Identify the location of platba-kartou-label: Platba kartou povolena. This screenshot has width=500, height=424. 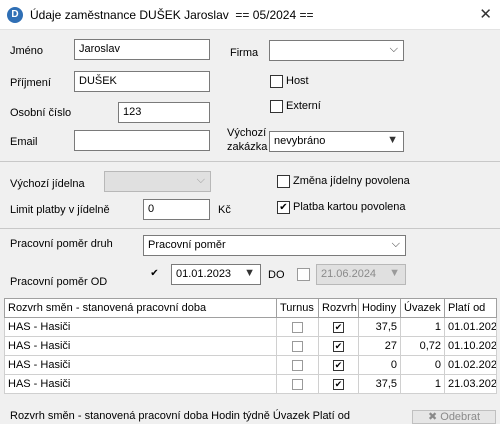
(349, 207).